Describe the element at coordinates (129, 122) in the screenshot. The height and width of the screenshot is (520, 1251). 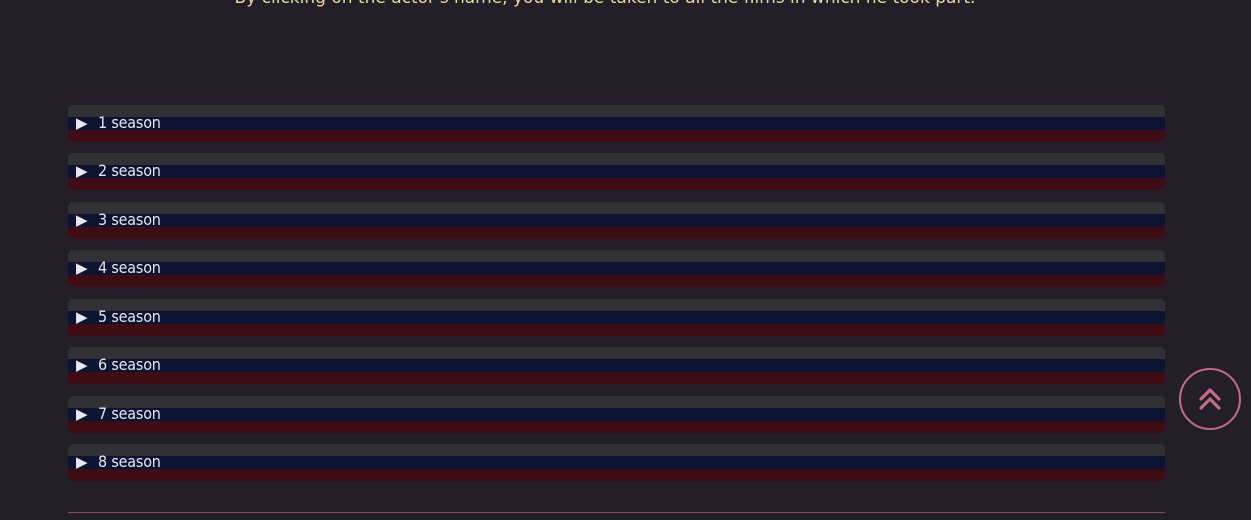
I see `season-label: 1 season` at that location.